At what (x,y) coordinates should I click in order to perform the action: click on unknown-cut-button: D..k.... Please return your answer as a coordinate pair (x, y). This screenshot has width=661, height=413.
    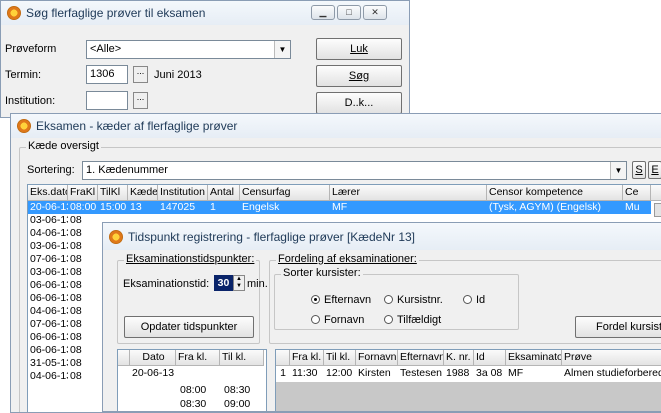
    Looking at the image, I should click on (359, 103).